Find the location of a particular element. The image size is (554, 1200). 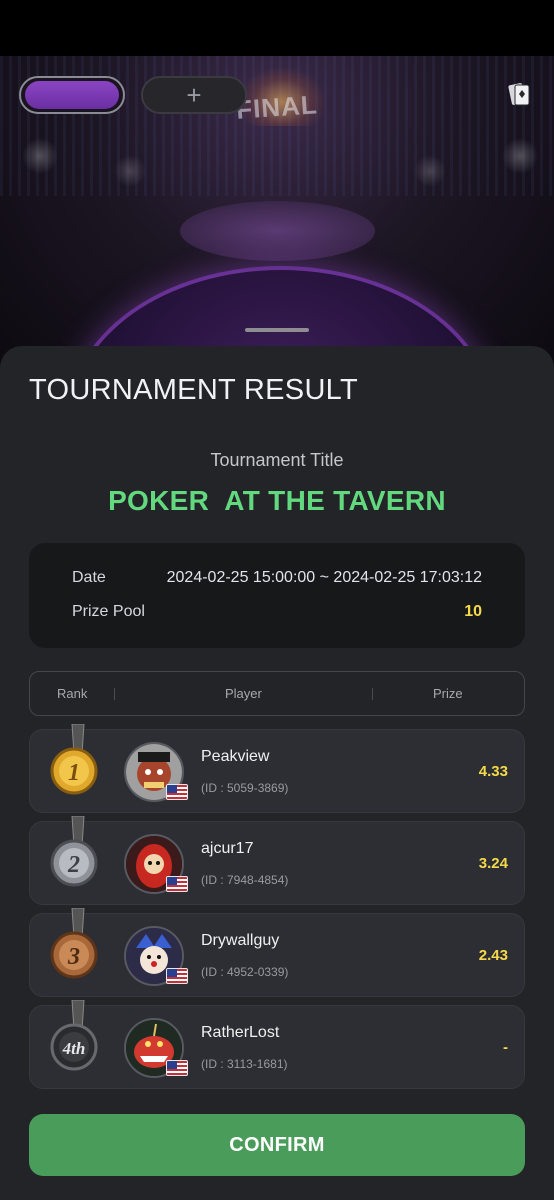

stage-pedestal is located at coordinates (277, 231).